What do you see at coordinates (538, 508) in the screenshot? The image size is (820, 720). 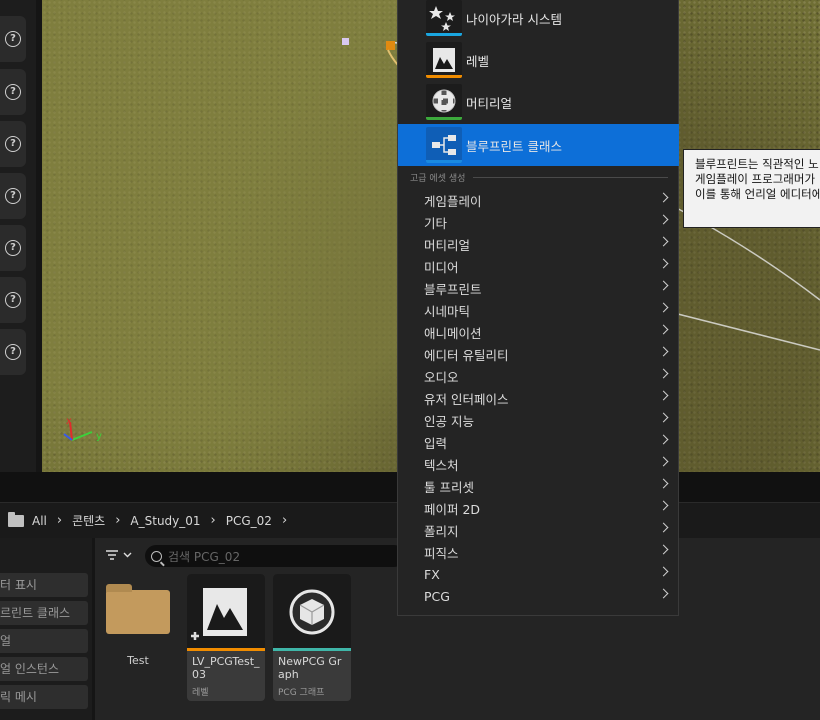 I see `submenu-paper-2d: 페이퍼 2D` at bounding box center [538, 508].